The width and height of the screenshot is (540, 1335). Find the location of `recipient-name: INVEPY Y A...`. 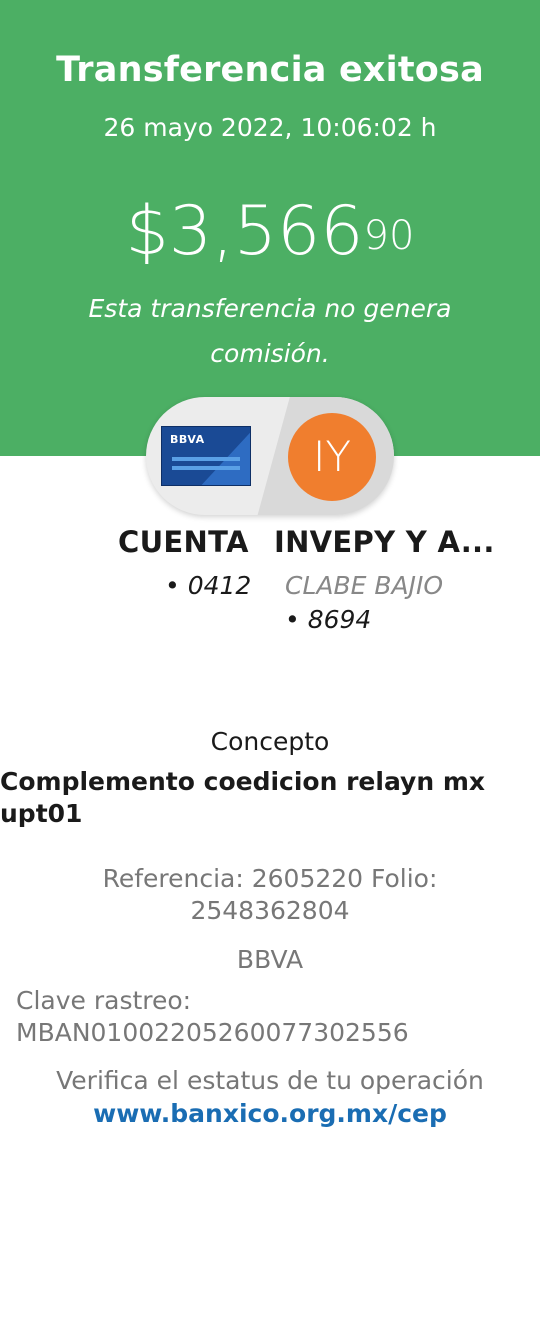

recipient-name: INVEPY Y A... is located at coordinates (384, 542).